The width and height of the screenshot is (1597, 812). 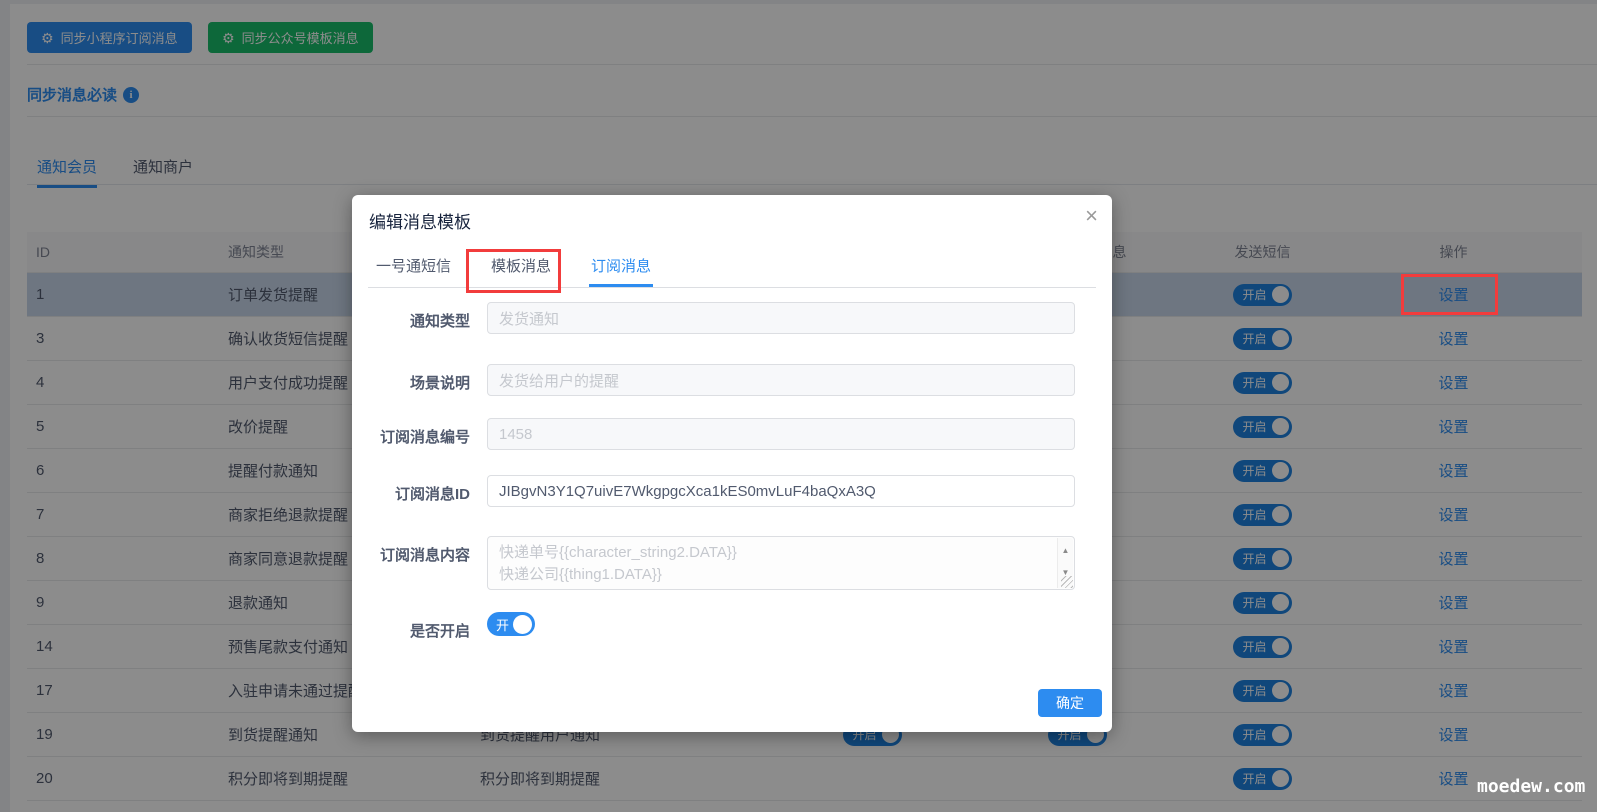 I want to click on close-icon: ×, so click(x=1091, y=216).